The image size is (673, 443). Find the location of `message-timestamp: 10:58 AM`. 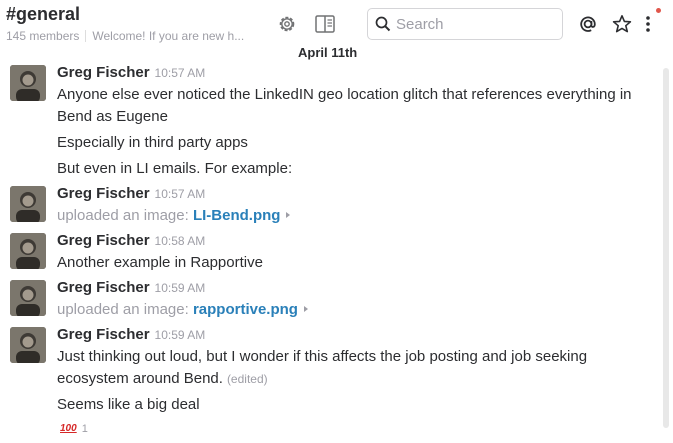

message-timestamp: 10:58 AM is located at coordinates (180, 241).